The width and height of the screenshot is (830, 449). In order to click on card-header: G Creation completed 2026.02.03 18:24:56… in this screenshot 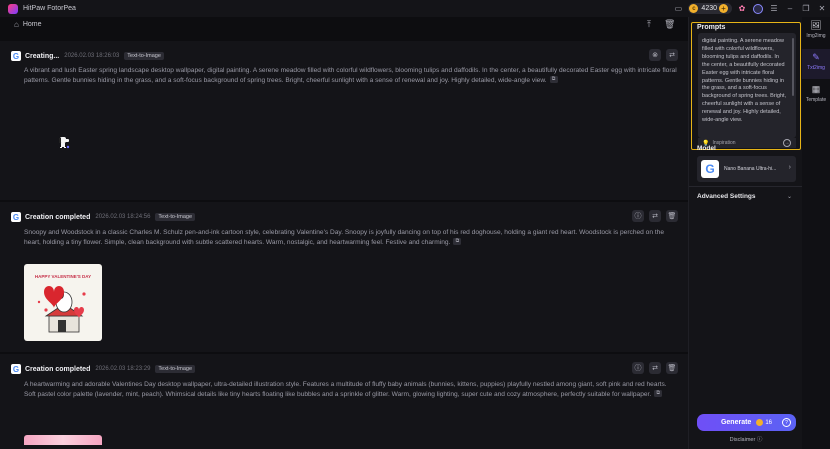, I will do `click(103, 217)`.